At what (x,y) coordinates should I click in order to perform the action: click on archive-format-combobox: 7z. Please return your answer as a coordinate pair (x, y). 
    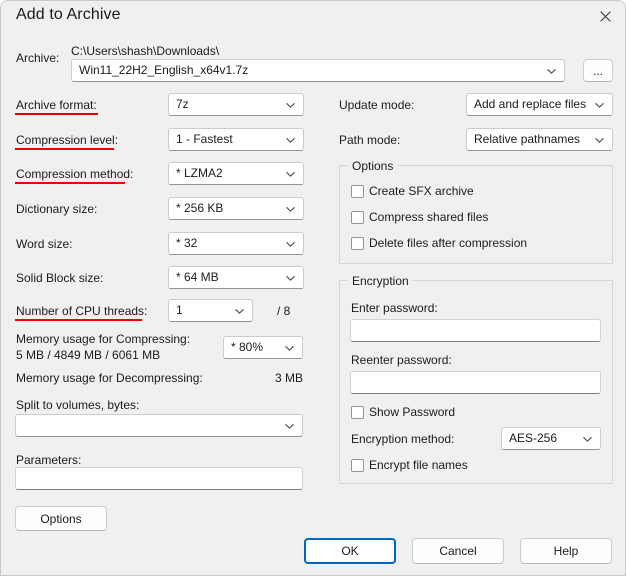
    Looking at the image, I should click on (236, 104).